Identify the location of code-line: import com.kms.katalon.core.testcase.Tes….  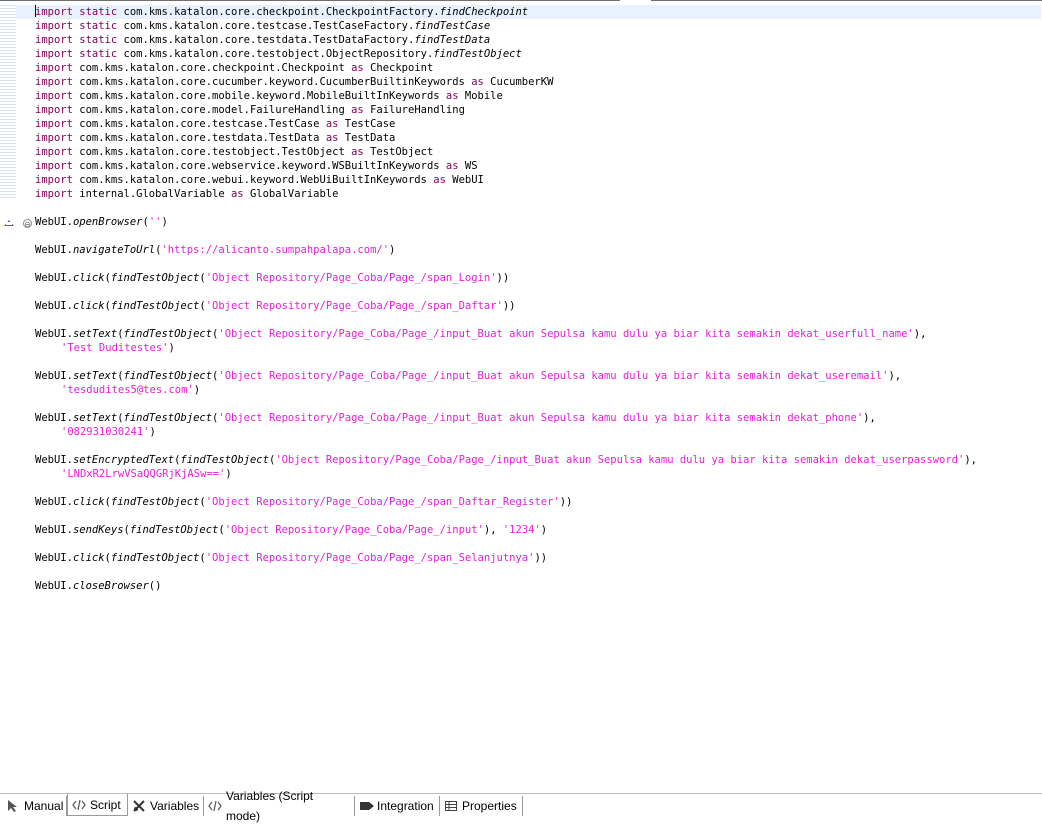
(215, 124).